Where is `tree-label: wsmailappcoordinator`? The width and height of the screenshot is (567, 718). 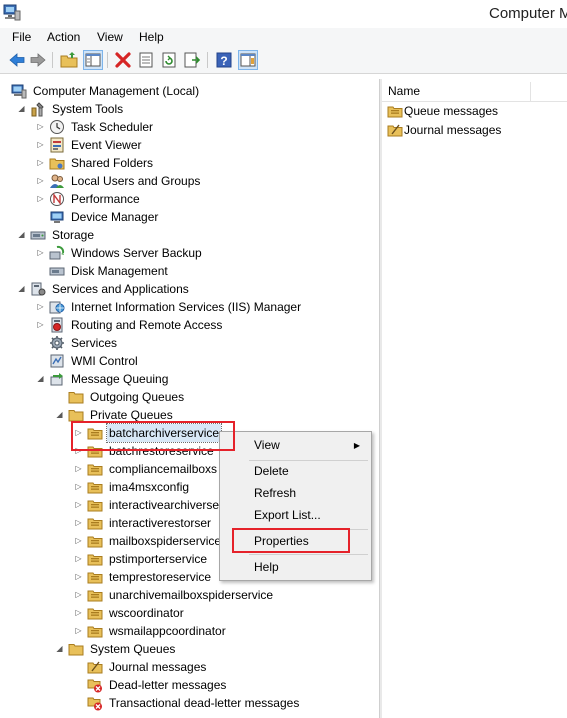 tree-label: wsmailappcoordinator is located at coordinates (167, 631).